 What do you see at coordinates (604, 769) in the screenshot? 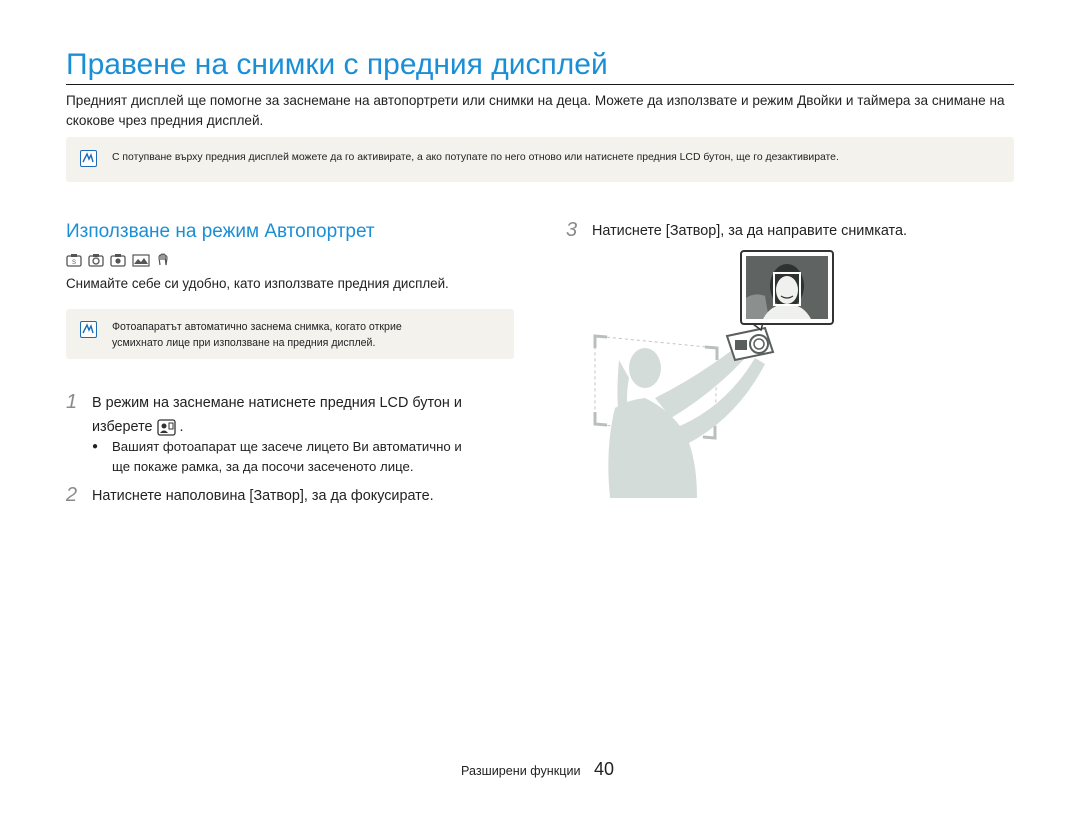
I see `page-number: 40` at bounding box center [604, 769].